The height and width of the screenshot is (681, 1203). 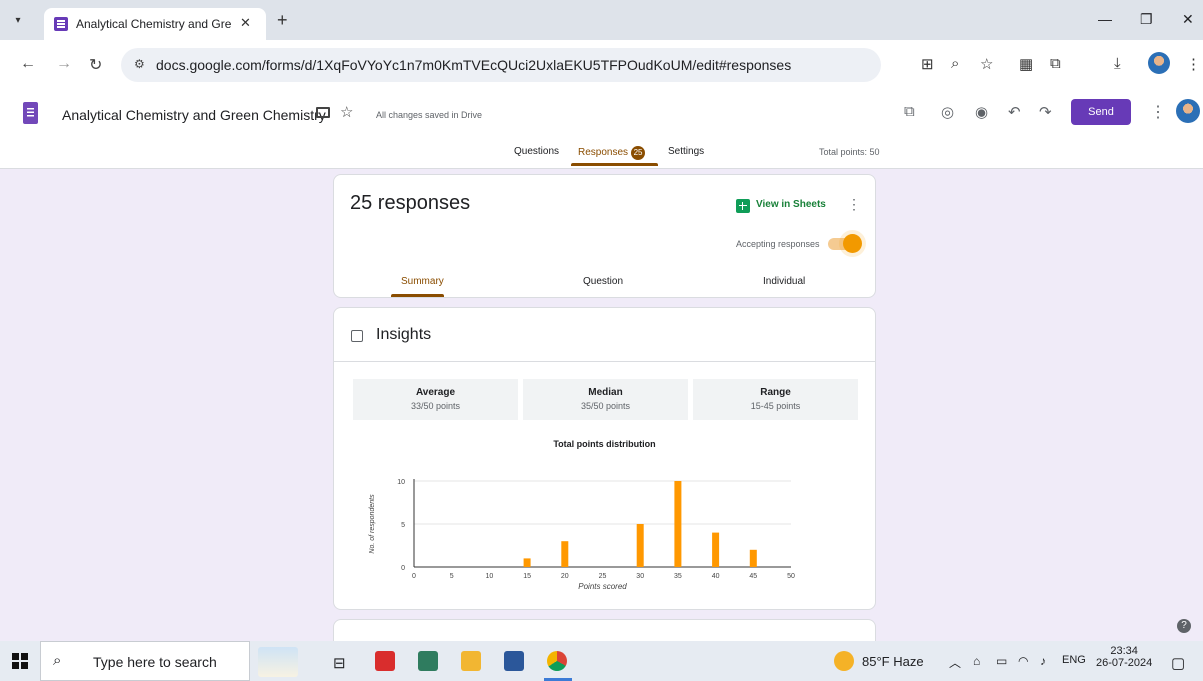 I want to click on x-tick-label: 20, so click(x=565, y=576).